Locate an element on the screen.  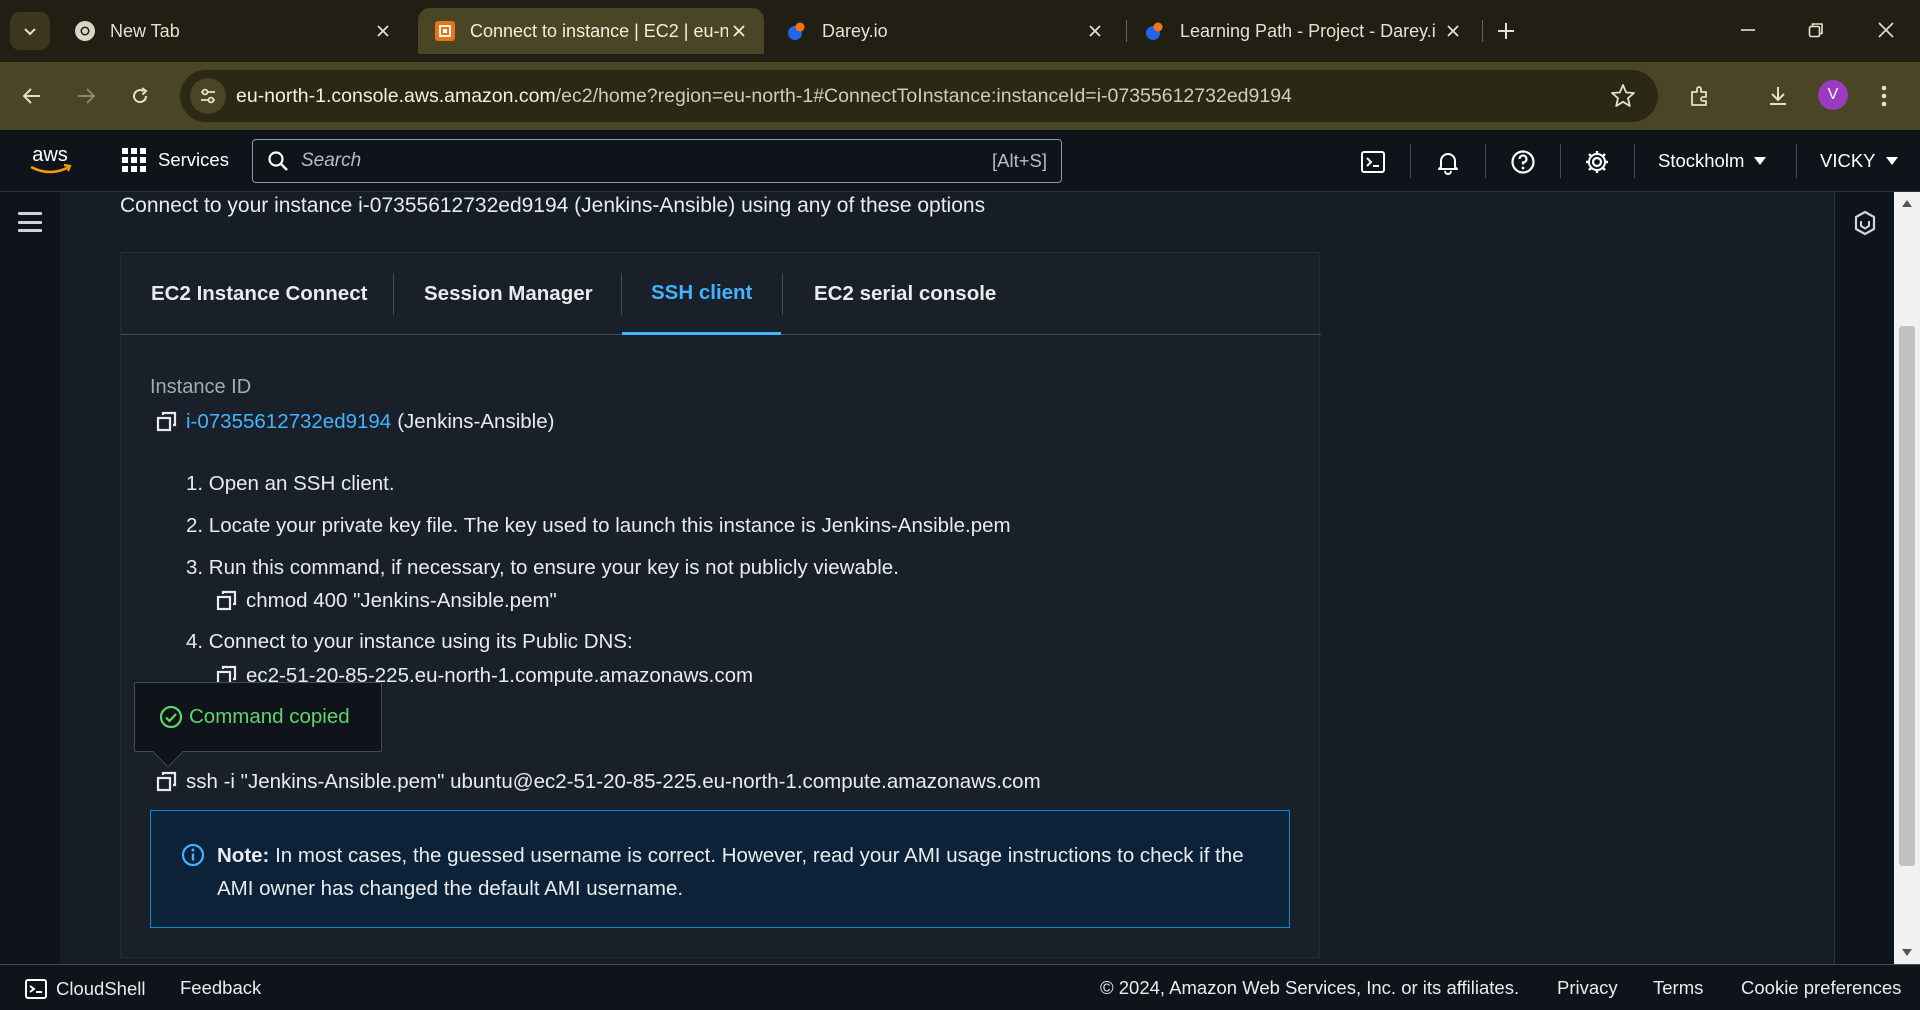
chmod-command: chmod 400 "Jenkins-Ansible.pem" is located at coordinates (401, 600).